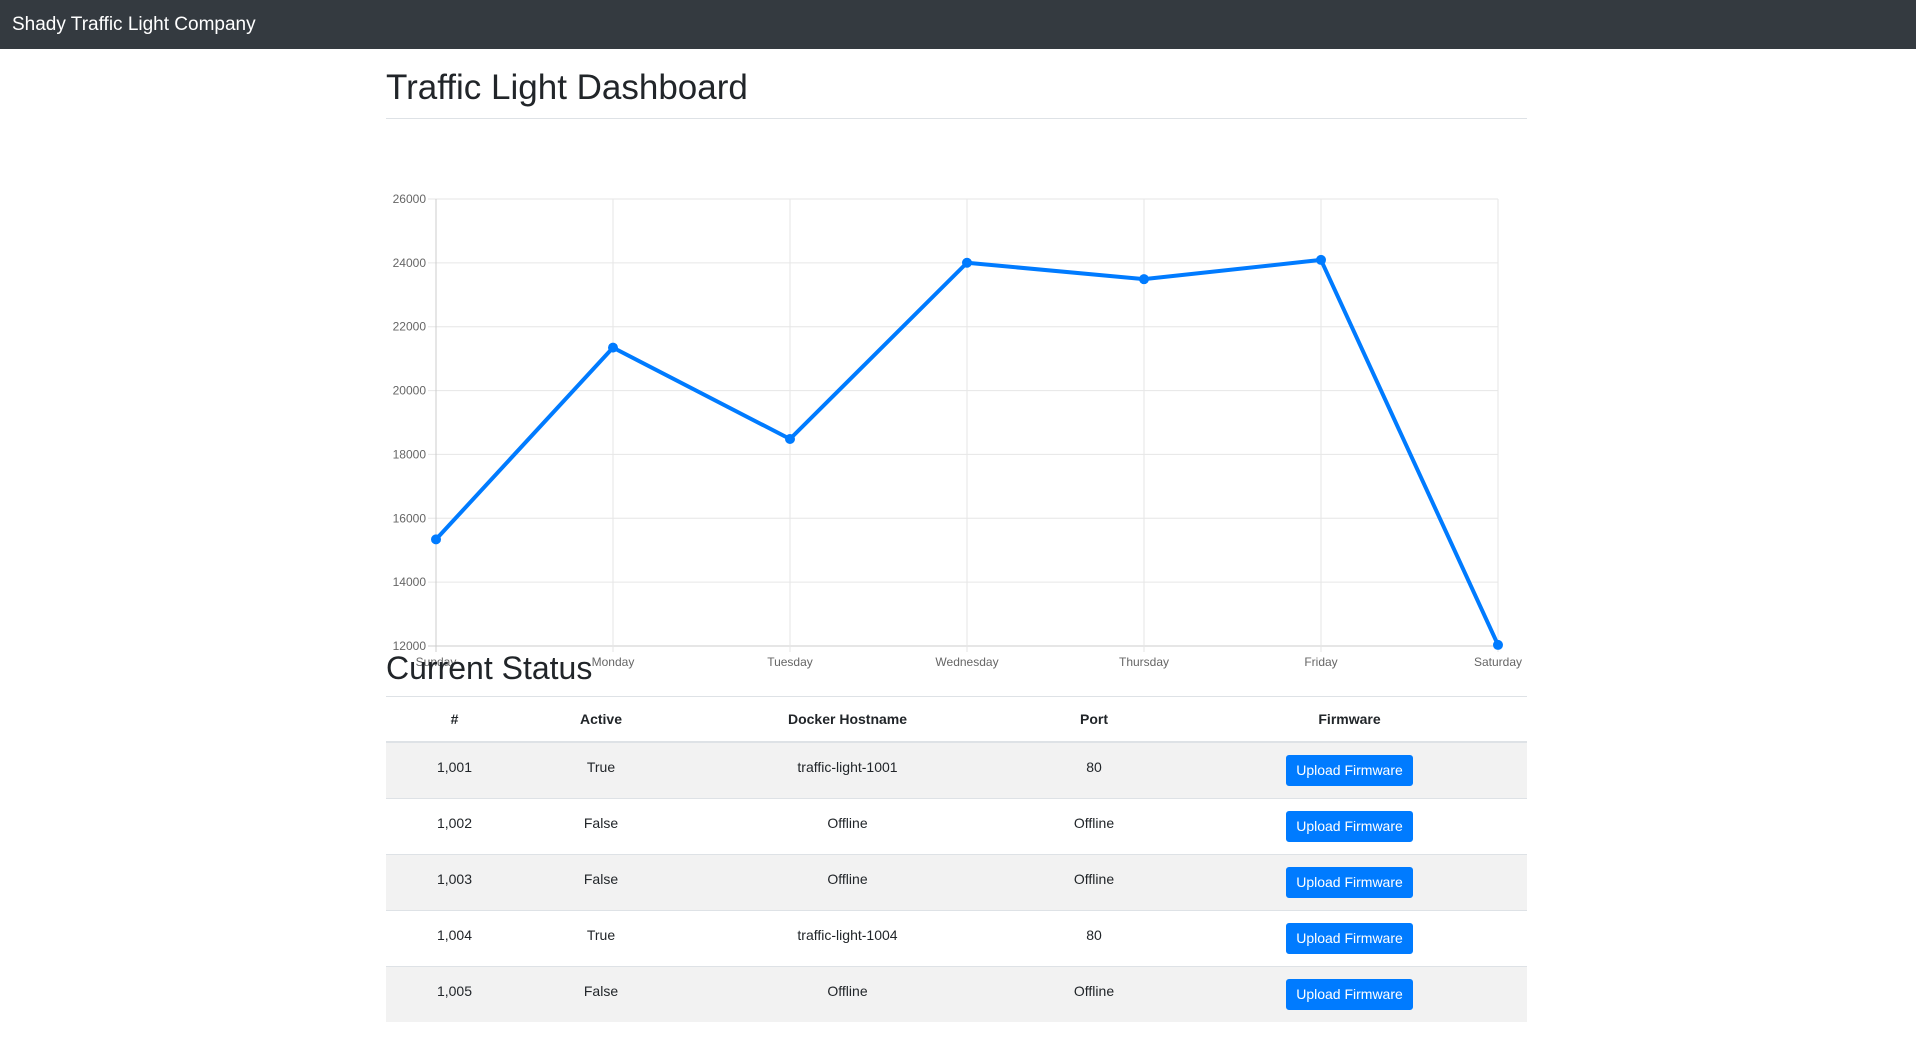  Describe the element at coordinates (1349, 719) in the screenshot. I see `column-header-firmware: Firmware` at that location.